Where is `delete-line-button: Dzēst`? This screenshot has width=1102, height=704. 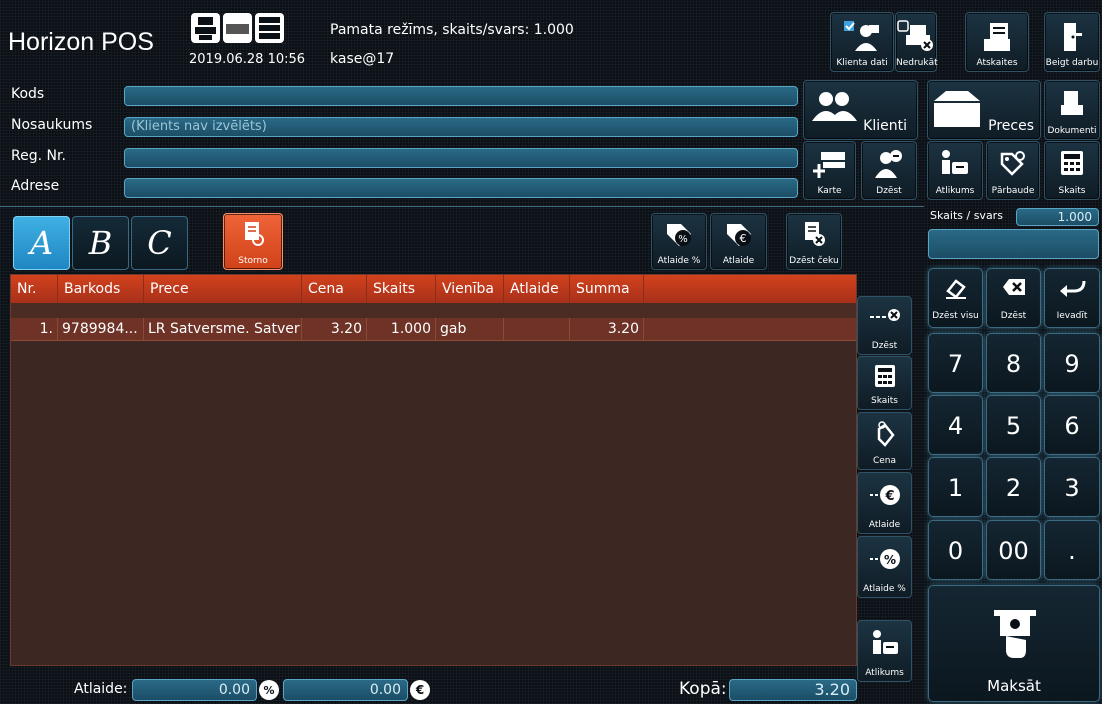 delete-line-button: Dzēst is located at coordinates (884, 325).